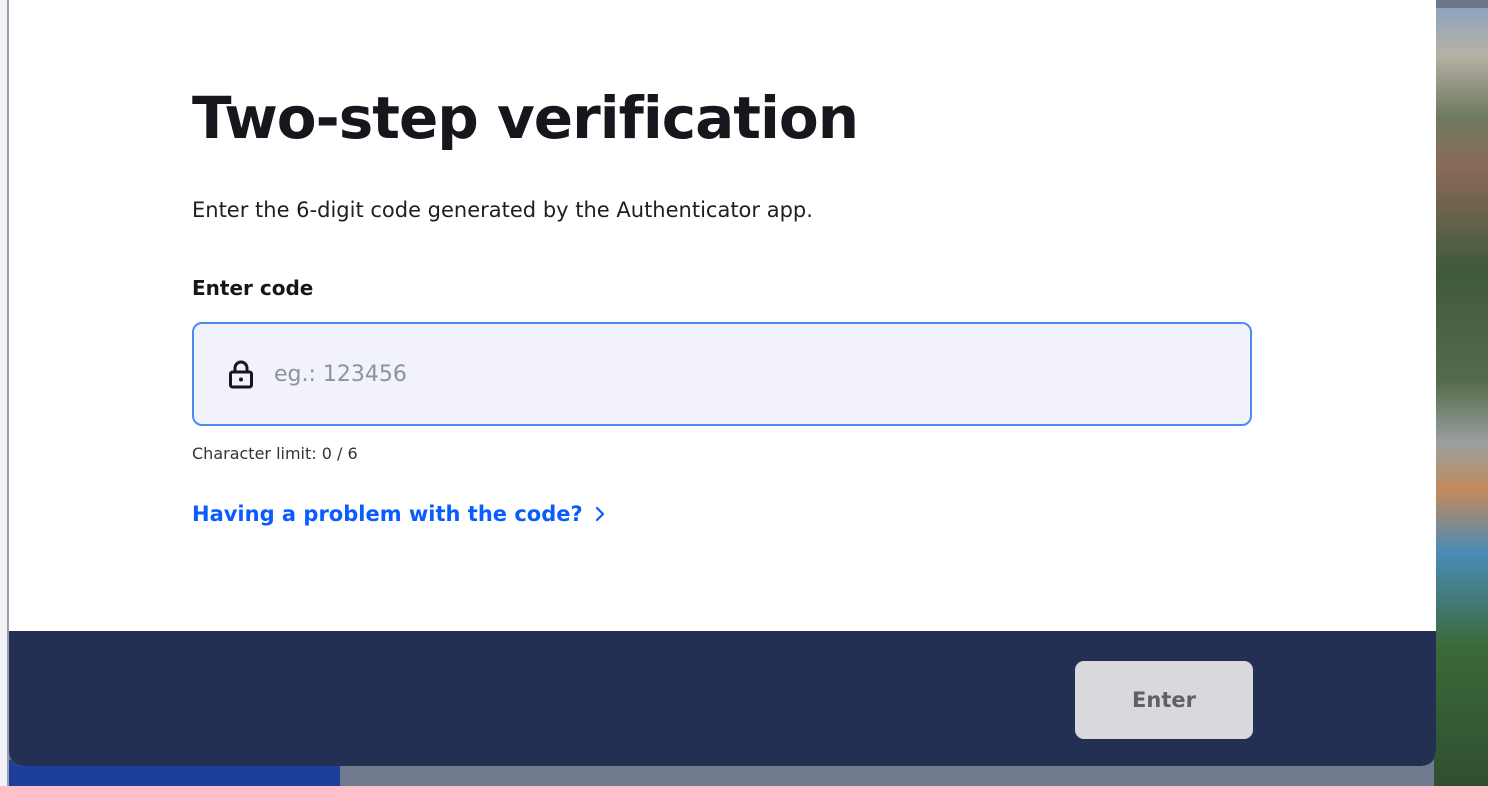 This screenshot has height=786, width=1488. I want to click on dialog-title: Two-step verification, so click(525, 118).